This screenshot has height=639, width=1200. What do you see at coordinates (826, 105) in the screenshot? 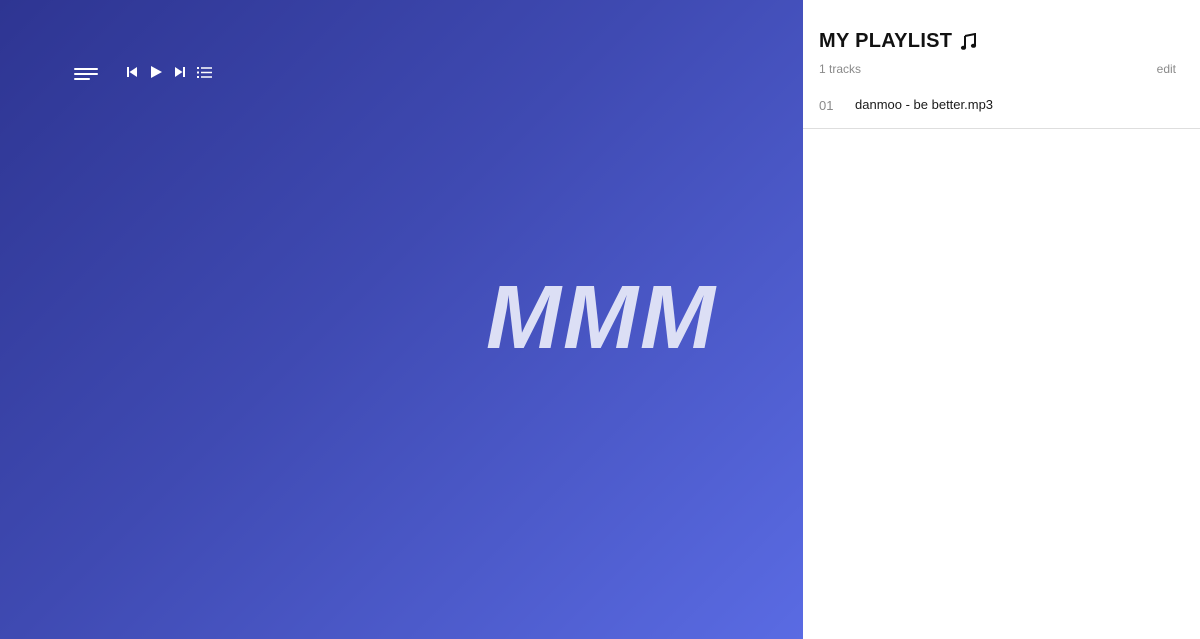
I see `track-number: 01` at bounding box center [826, 105].